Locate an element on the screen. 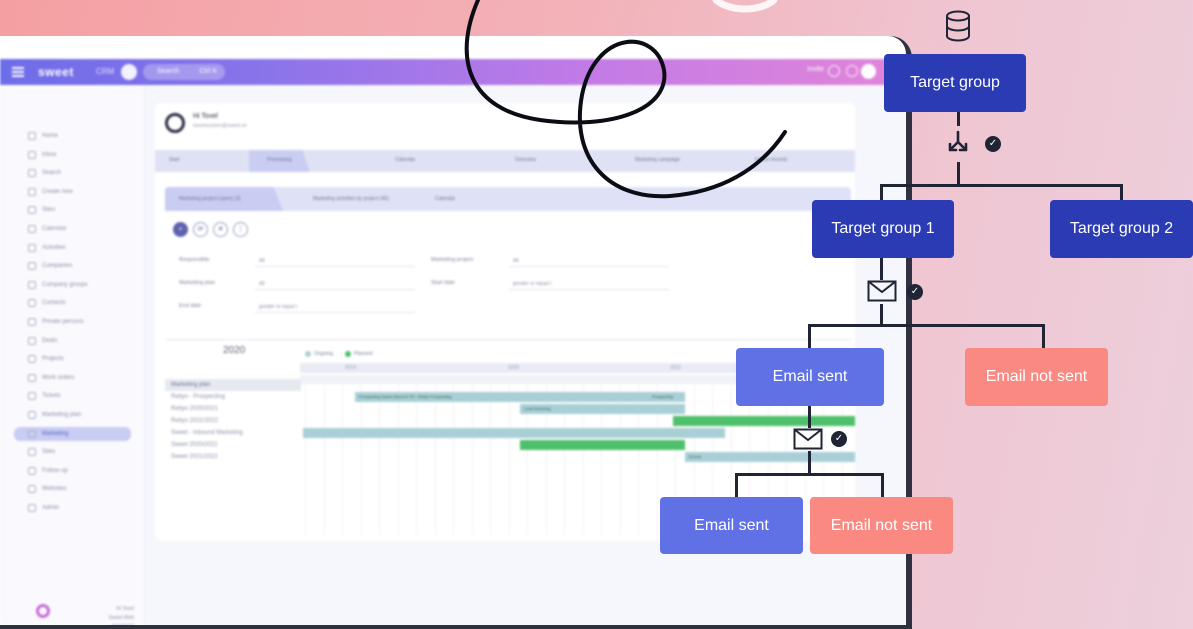 The height and width of the screenshot is (629, 1193). gantt-bar-retiyo-2022 is located at coordinates (764, 421).